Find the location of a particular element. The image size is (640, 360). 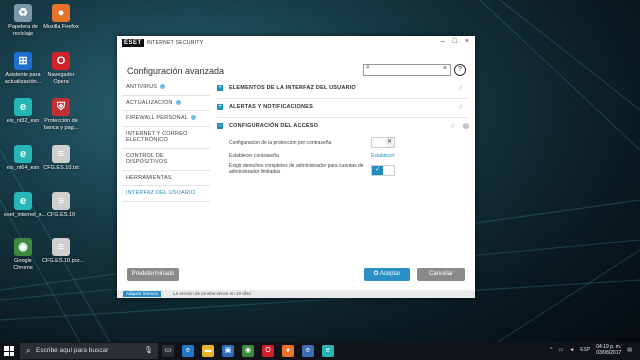

taskbar-apps: ▭ e ▬ ▣ ◉ O ● e e is located at coordinates (248, 351).